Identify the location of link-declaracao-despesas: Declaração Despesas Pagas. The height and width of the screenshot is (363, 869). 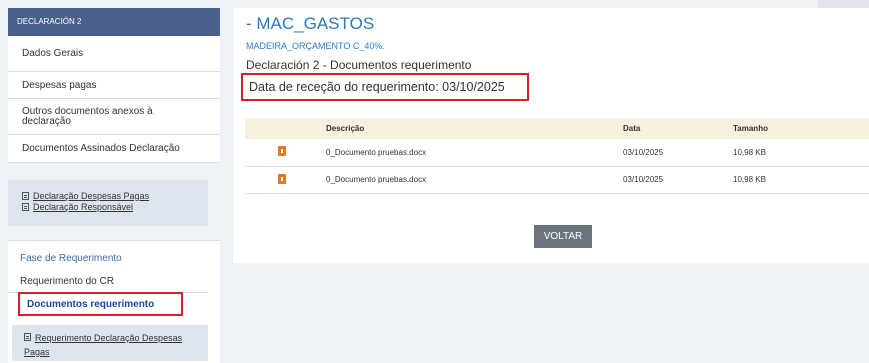
(115, 195).